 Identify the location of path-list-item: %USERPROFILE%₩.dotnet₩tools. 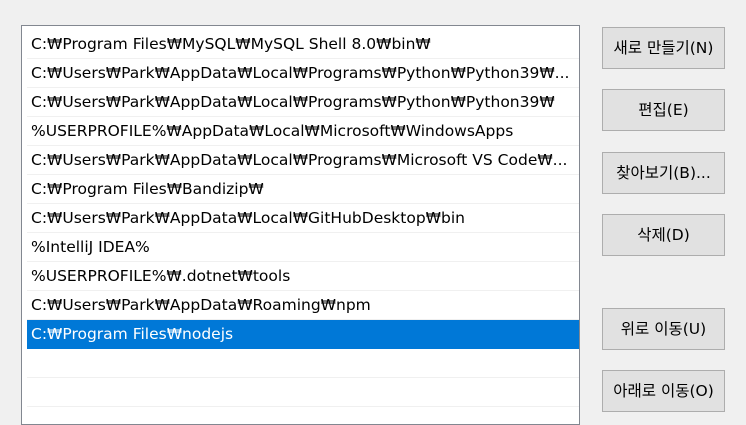
(303, 276).